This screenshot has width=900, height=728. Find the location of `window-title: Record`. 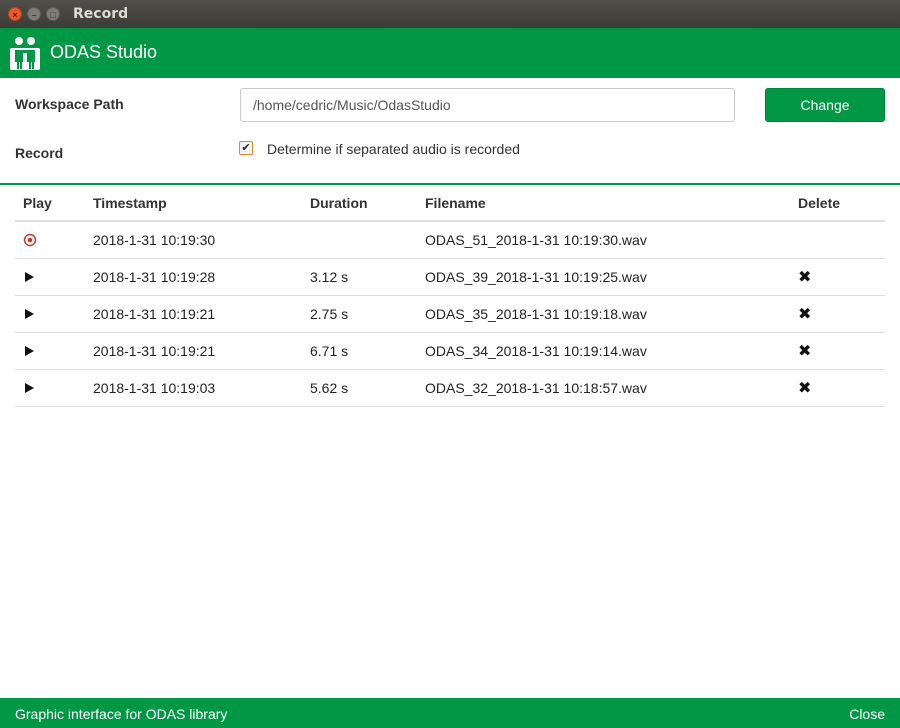

window-title: Record is located at coordinates (101, 14).